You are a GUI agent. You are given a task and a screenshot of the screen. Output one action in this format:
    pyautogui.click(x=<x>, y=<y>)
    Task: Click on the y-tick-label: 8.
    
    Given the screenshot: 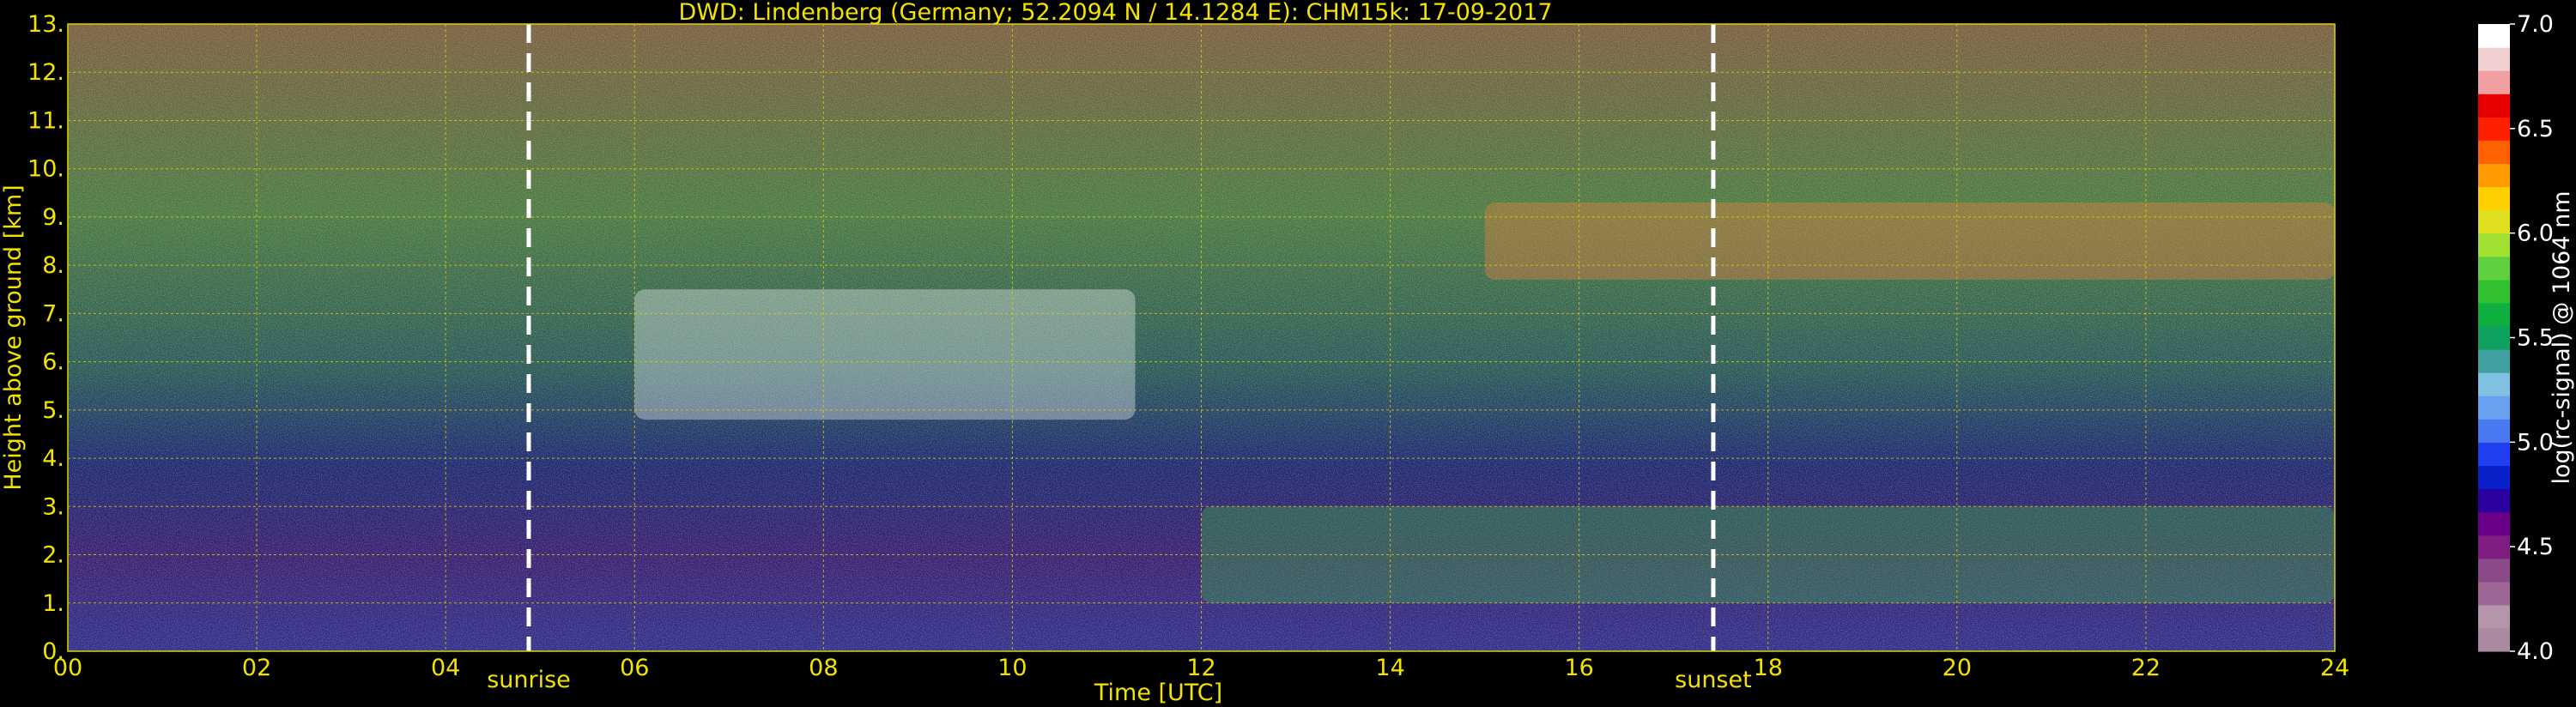 What is the action you would take?
    pyautogui.click(x=53, y=265)
    